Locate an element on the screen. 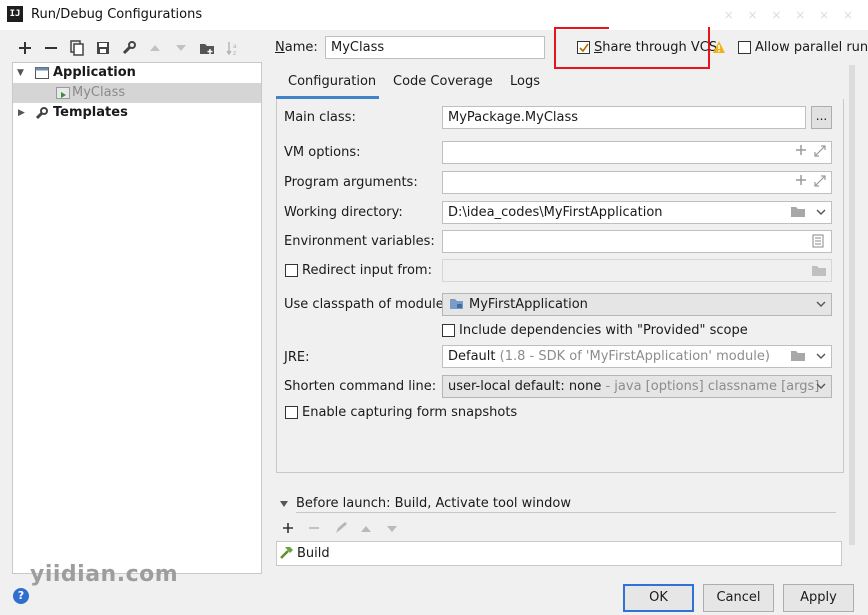 The image size is (868, 615). watermark: yiidian.com is located at coordinates (104, 574).